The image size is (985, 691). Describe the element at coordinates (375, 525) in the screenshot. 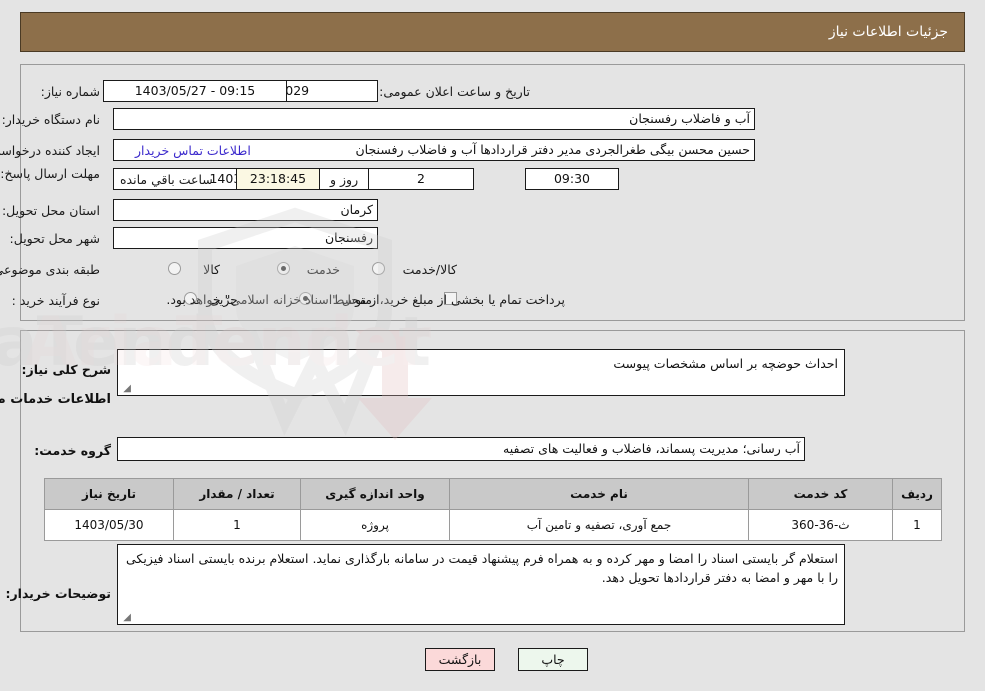

I see `cell-unit: پروژه` at that location.